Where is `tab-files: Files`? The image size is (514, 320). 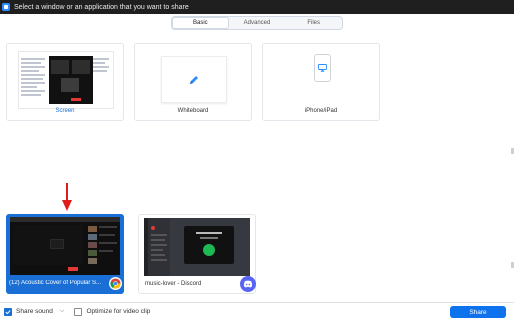 tab-files: Files is located at coordinates (313, 23).